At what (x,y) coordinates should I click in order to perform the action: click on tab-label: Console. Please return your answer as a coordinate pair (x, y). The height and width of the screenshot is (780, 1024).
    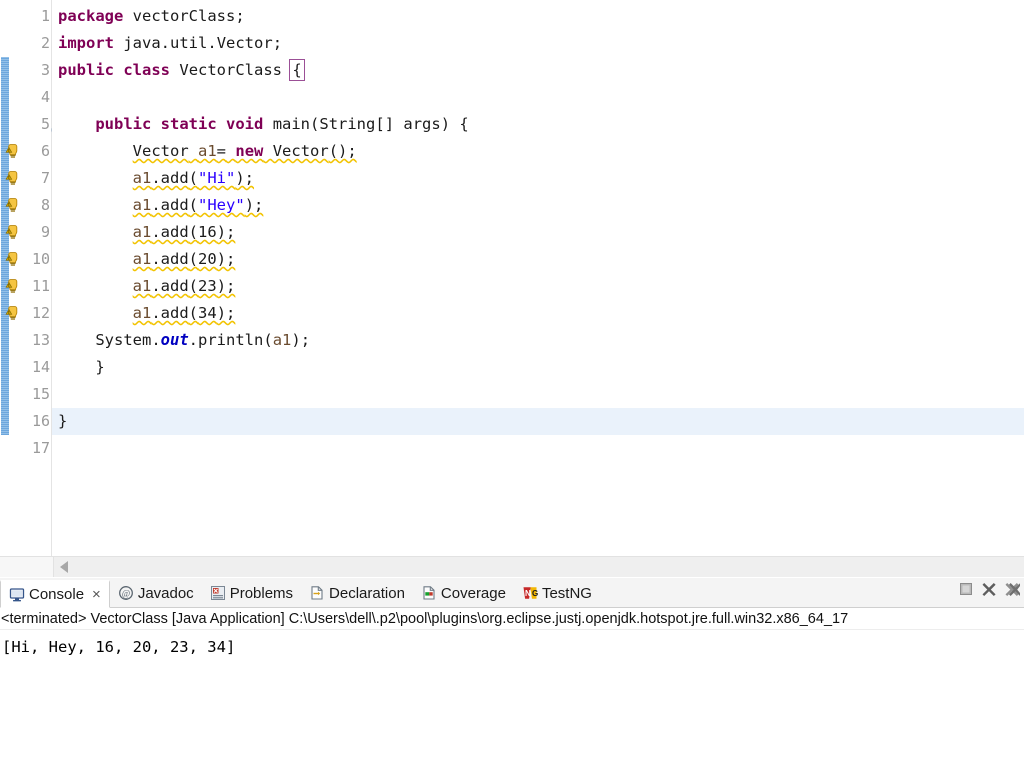
    Looking at the image, I should click on (57, 594).